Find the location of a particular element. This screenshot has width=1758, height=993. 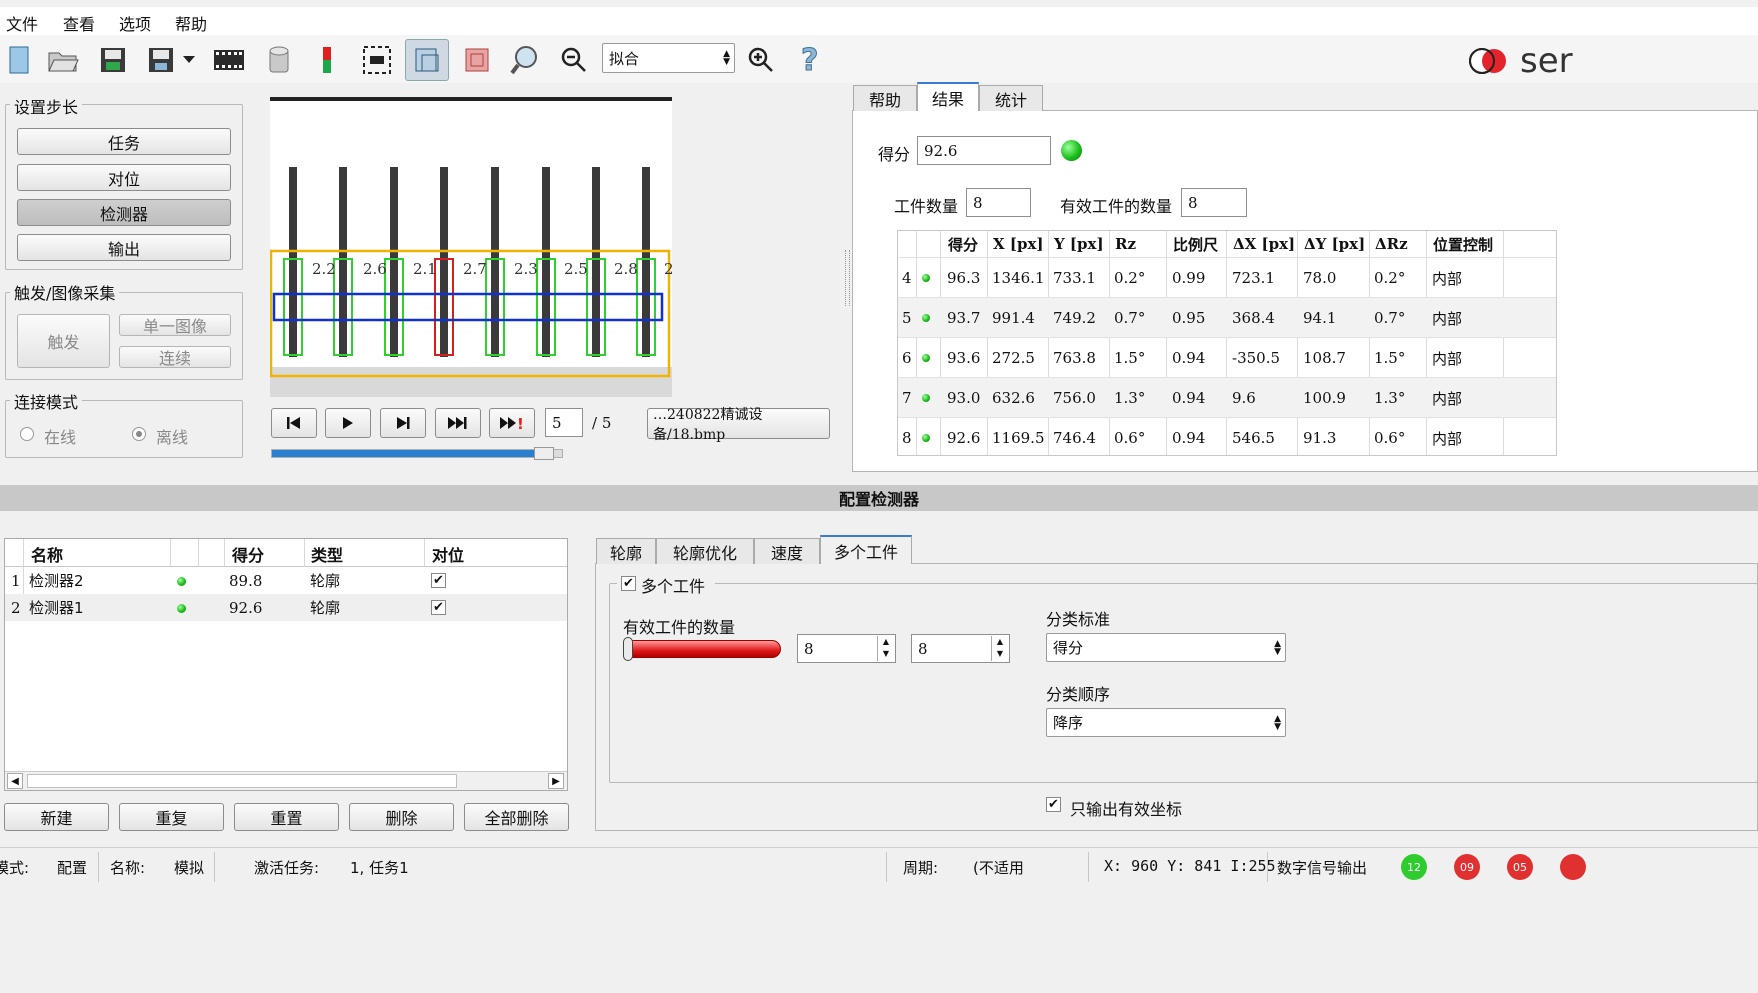

only-valid-checkbox: ✔ is located at coordinates (1053, 804).